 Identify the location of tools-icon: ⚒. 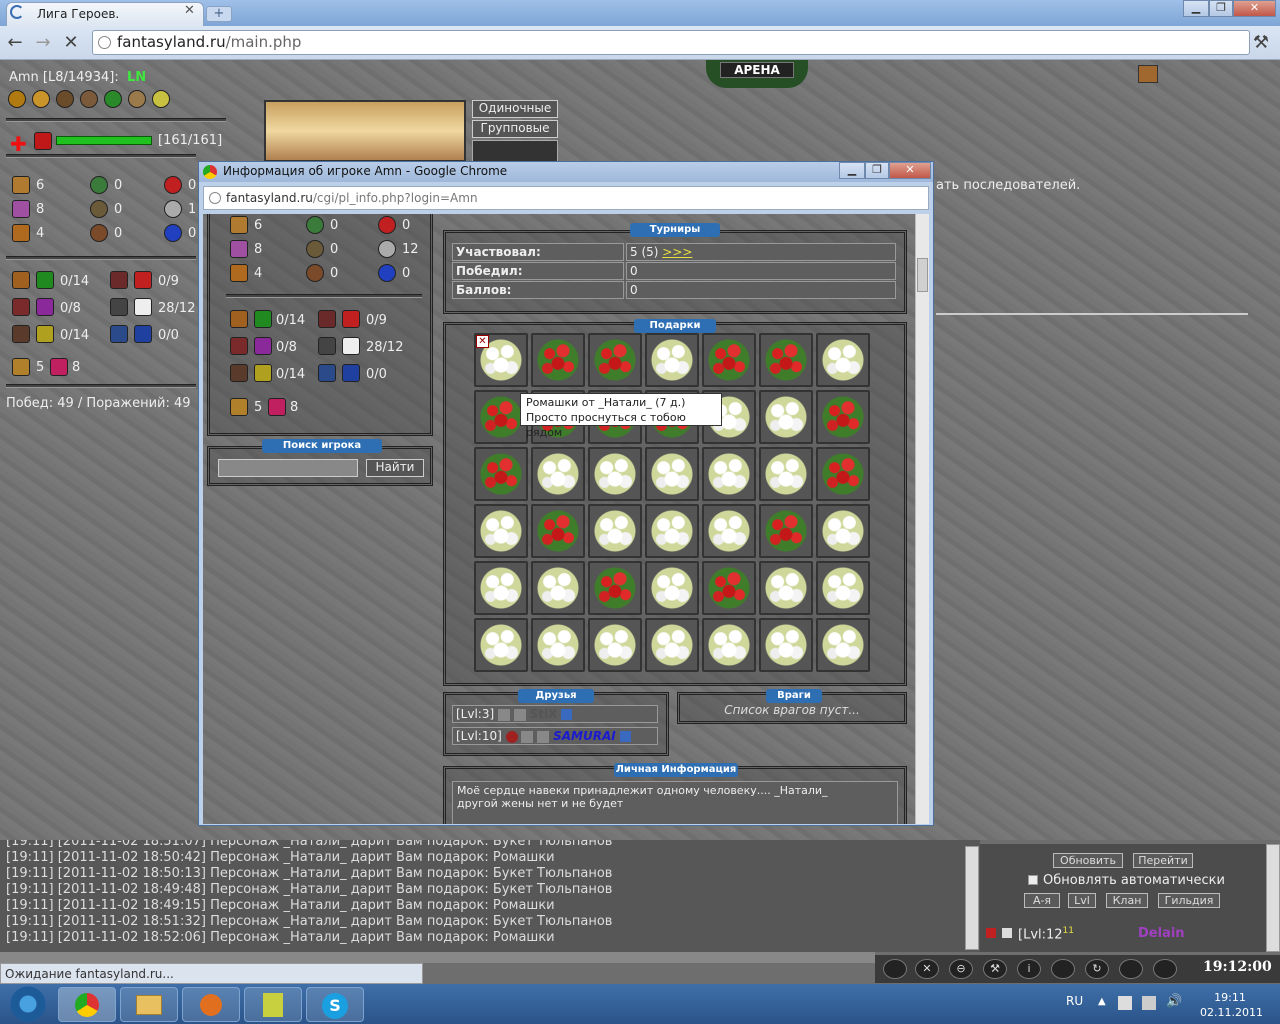
(995, 969).